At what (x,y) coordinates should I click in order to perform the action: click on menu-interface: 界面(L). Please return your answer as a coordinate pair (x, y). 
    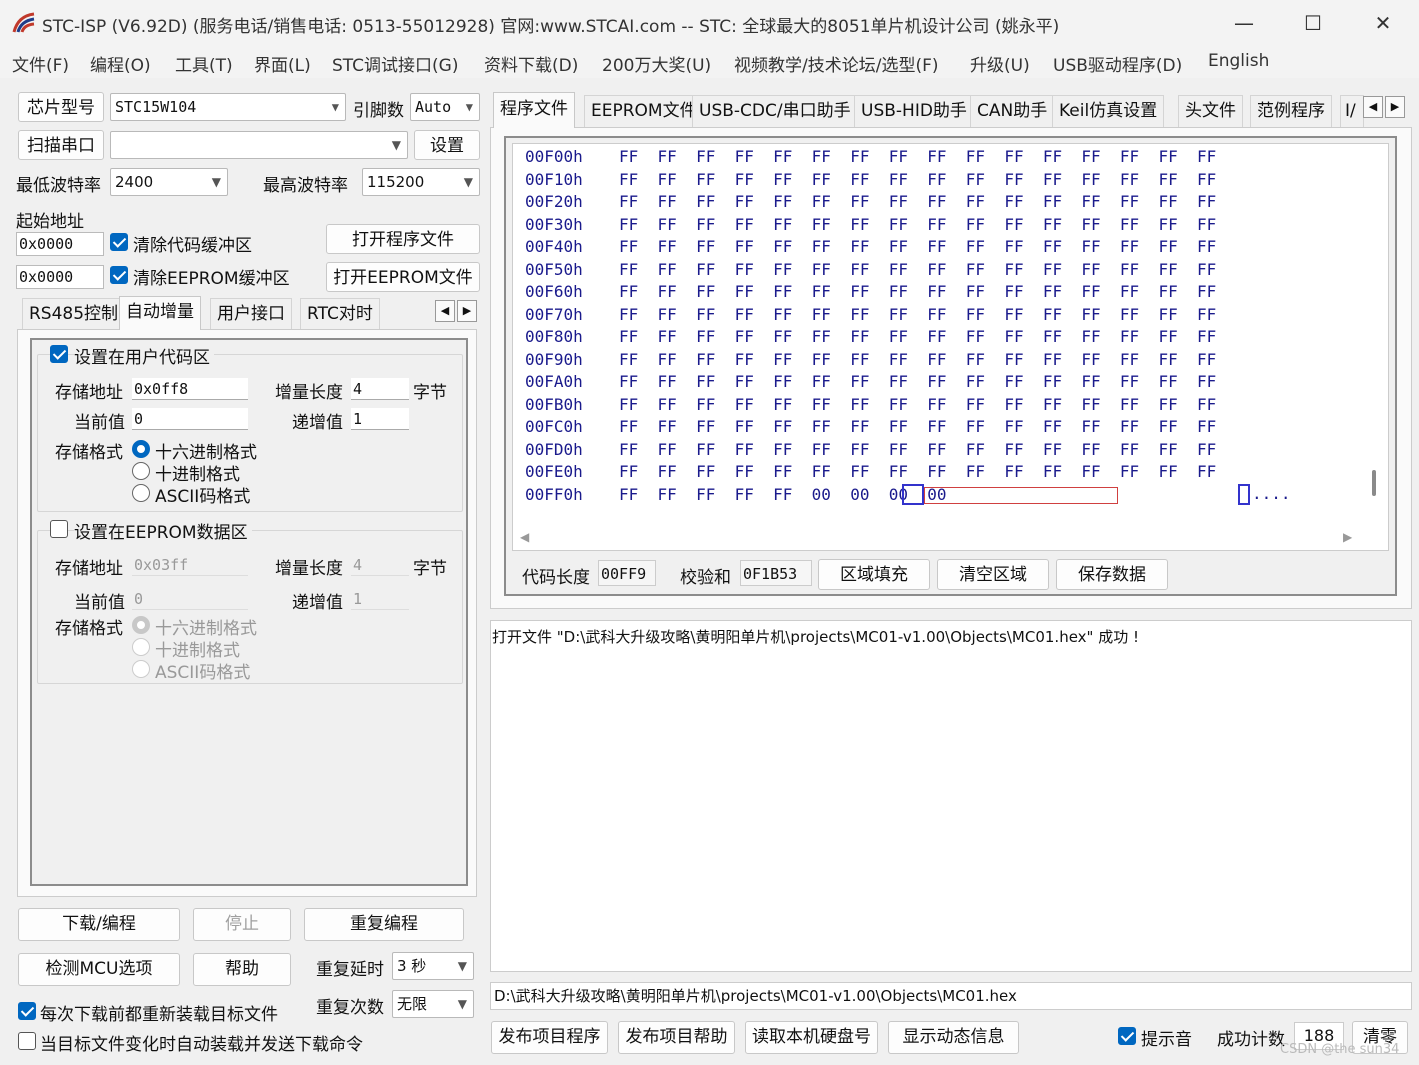
    Looking at the image, I should click on (282, 63).